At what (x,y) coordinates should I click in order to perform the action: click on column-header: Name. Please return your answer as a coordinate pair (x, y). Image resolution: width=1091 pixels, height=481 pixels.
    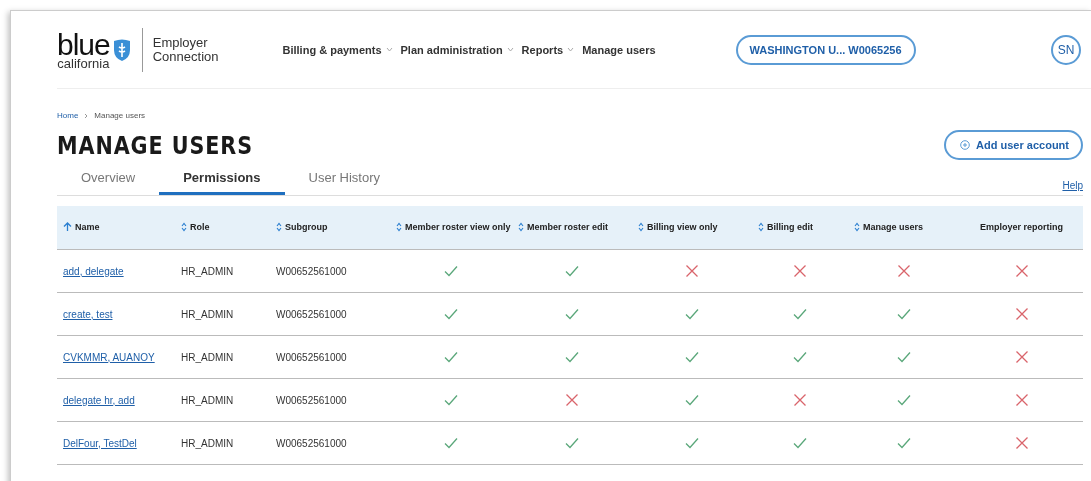
    Looking at the image, I should click on (116, 227).